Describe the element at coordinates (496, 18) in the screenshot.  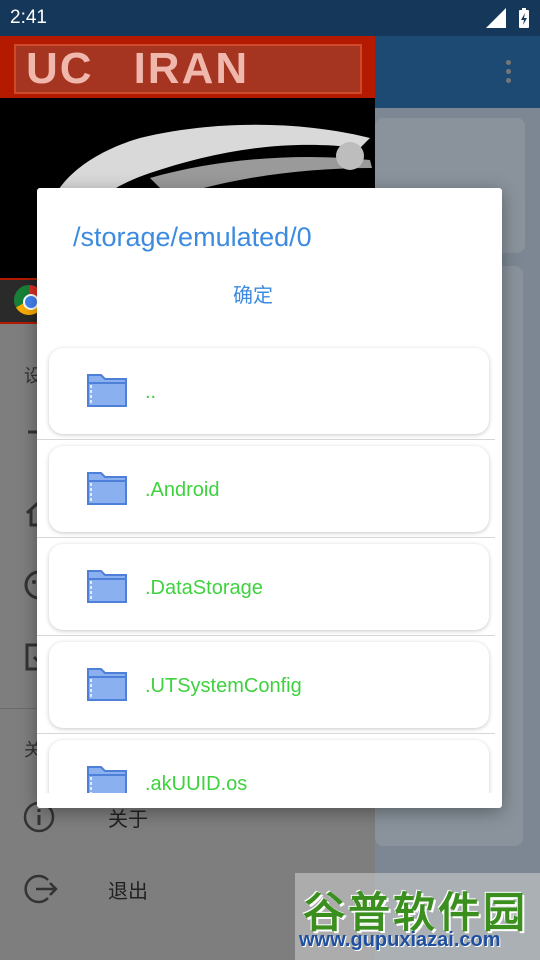
I see `signal-icon` at that location.